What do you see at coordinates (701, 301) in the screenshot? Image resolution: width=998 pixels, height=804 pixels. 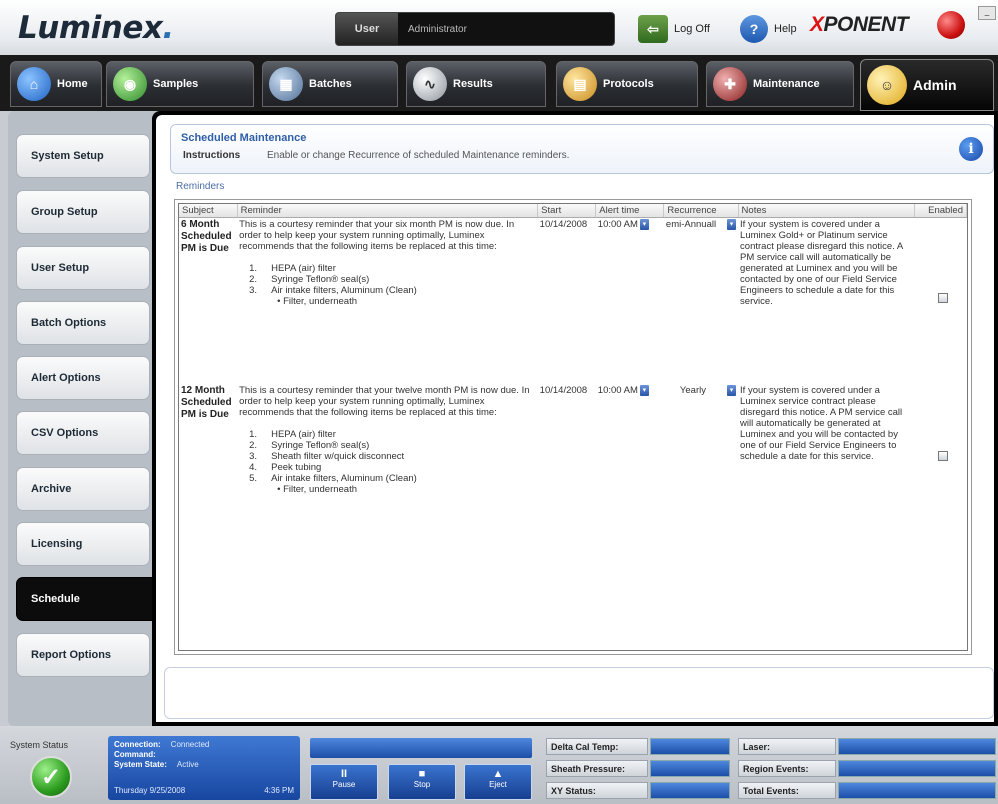 I see `row-recurrence: emi-Annuall ▾` at bounding box center [701, 301].